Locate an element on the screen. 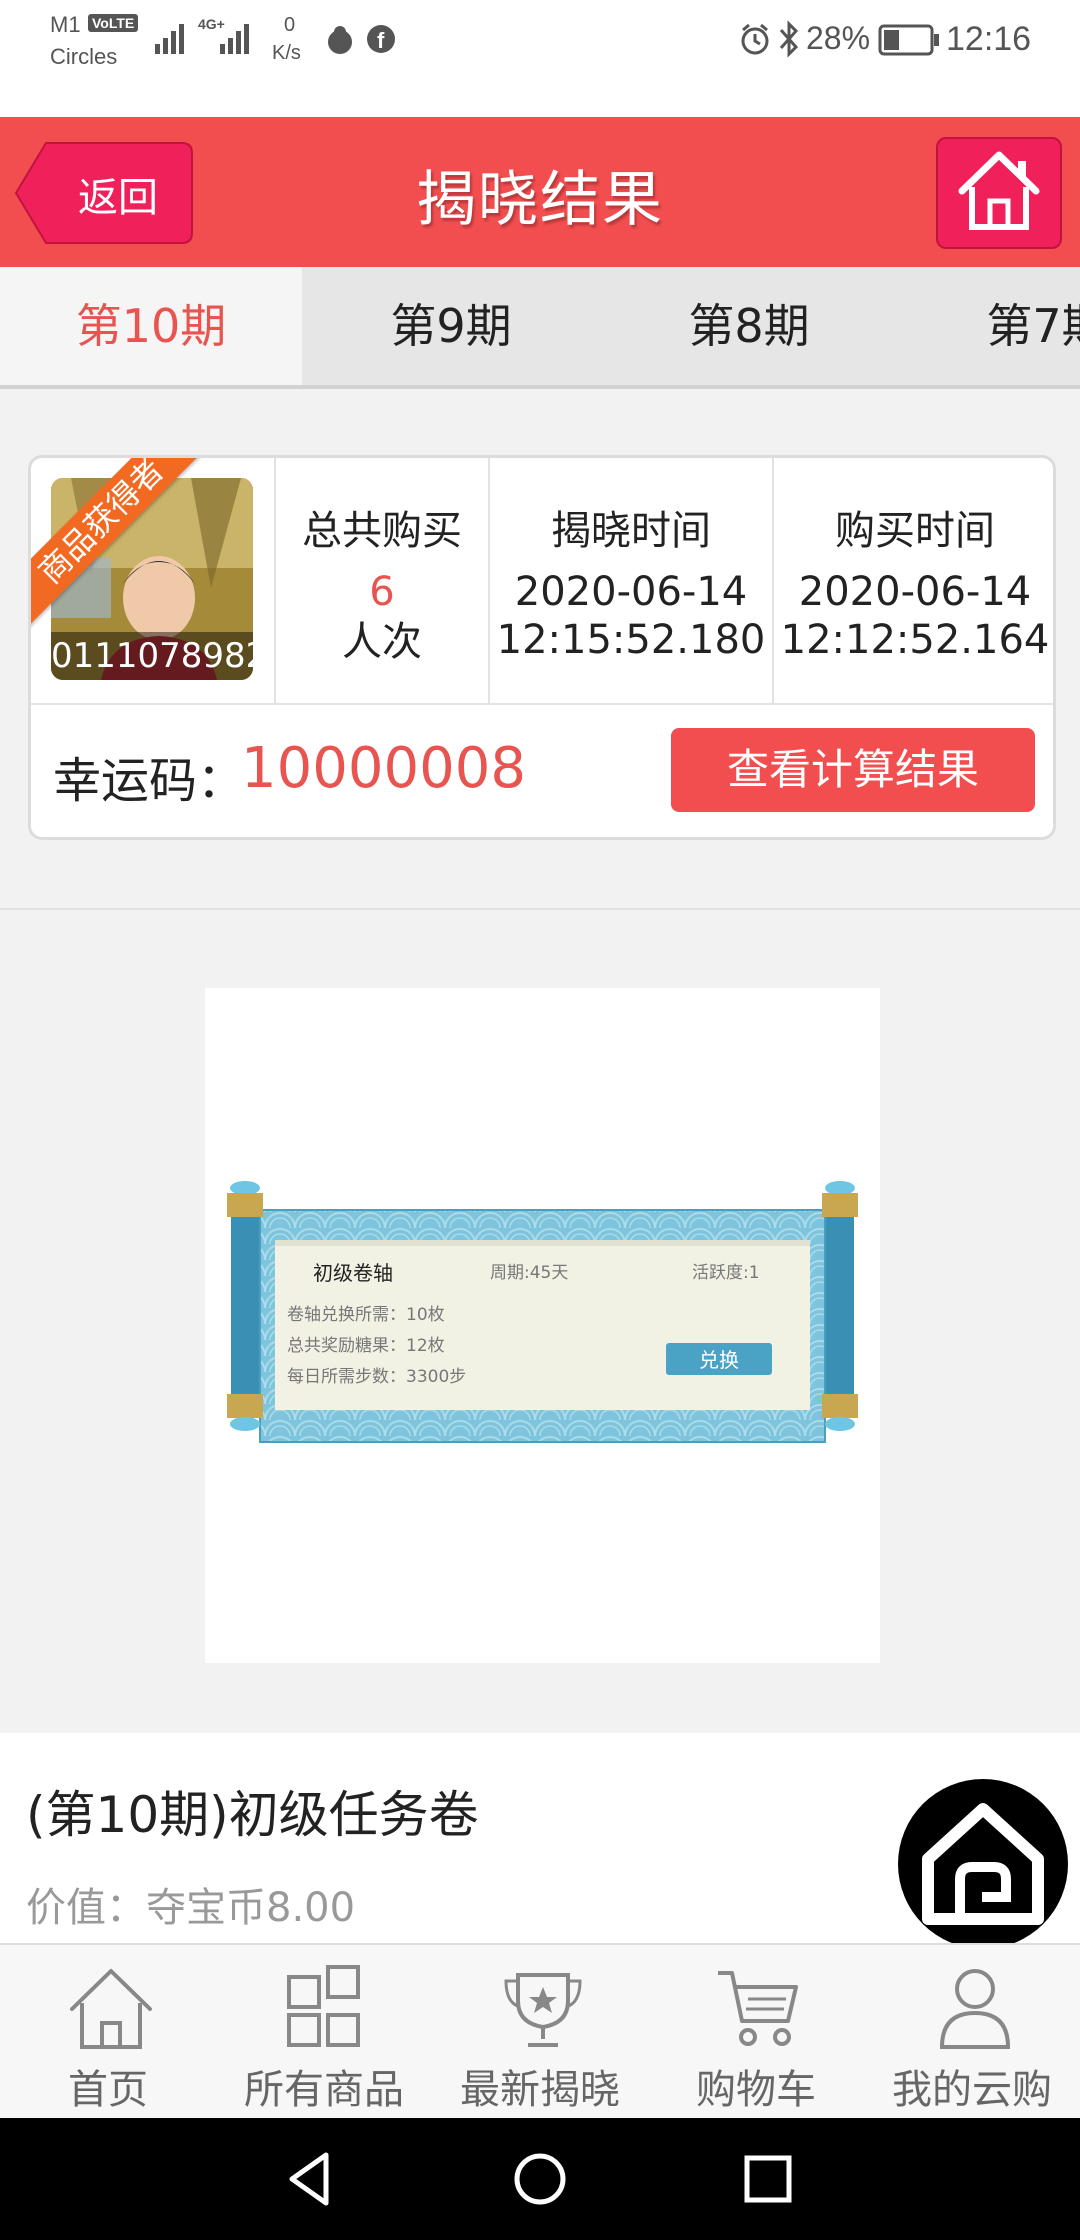 The width and height of the screenshot is (1080, 2240). nav-latest-reveal: 最新揭晓 is located at coordinates (540, 2032).